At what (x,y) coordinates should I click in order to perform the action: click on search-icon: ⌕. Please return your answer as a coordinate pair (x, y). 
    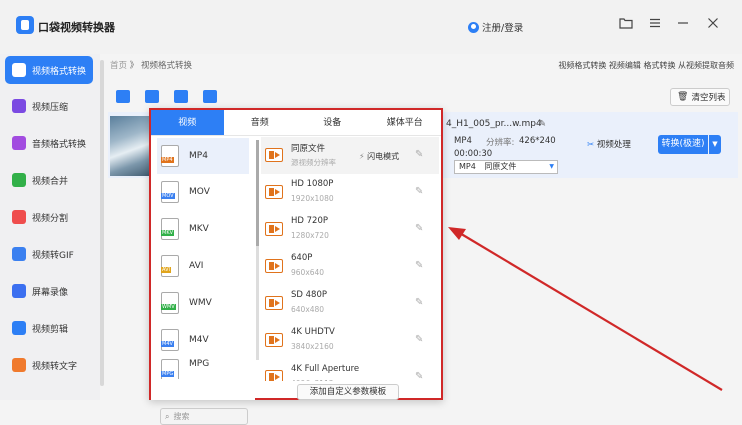
    Looking at the image, I should click on (167, 416).